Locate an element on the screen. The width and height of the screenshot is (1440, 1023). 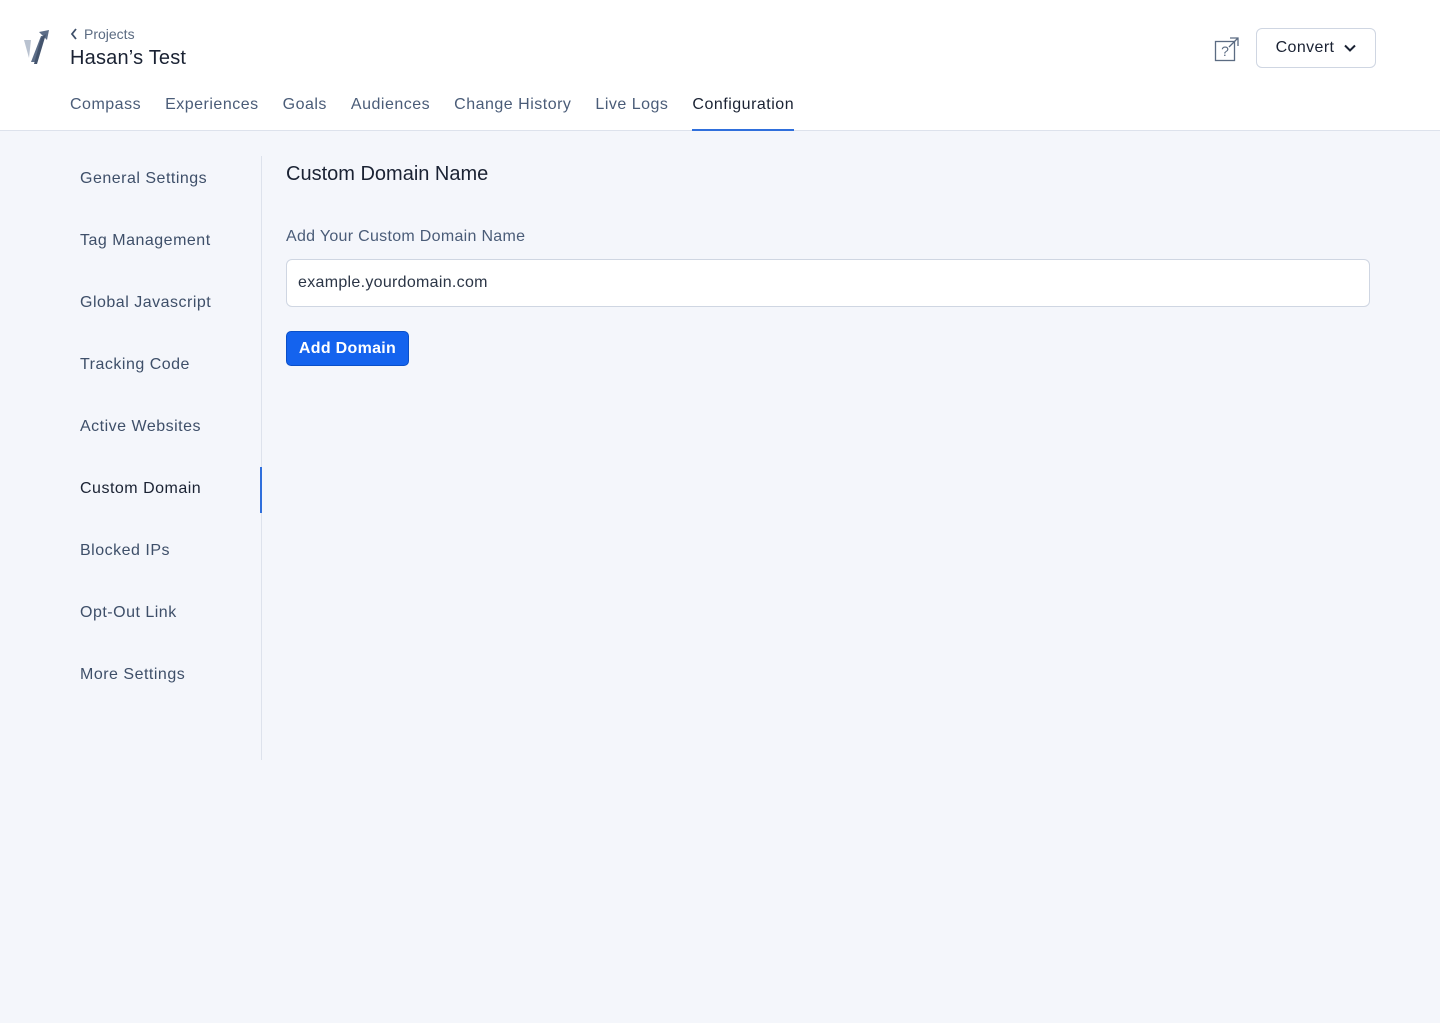
tab-compass: Compass is located at coordinates (105, 113).